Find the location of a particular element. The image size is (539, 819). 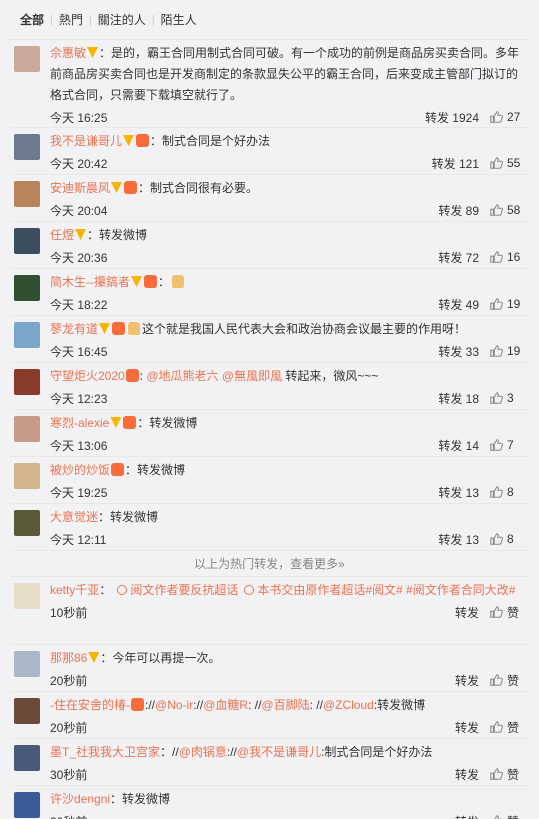

like-button: 7 is located at coordinates (509, 445).